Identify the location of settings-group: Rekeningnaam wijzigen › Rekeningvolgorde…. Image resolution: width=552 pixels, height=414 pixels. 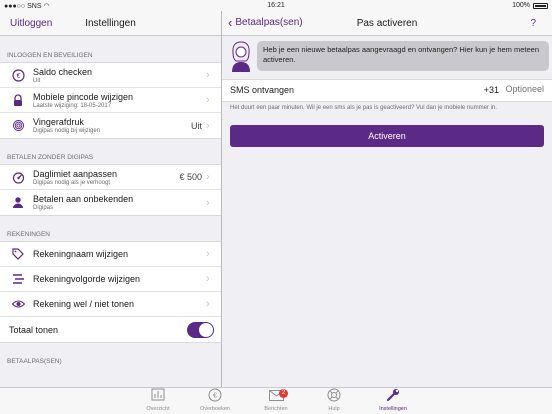
(110, 292).